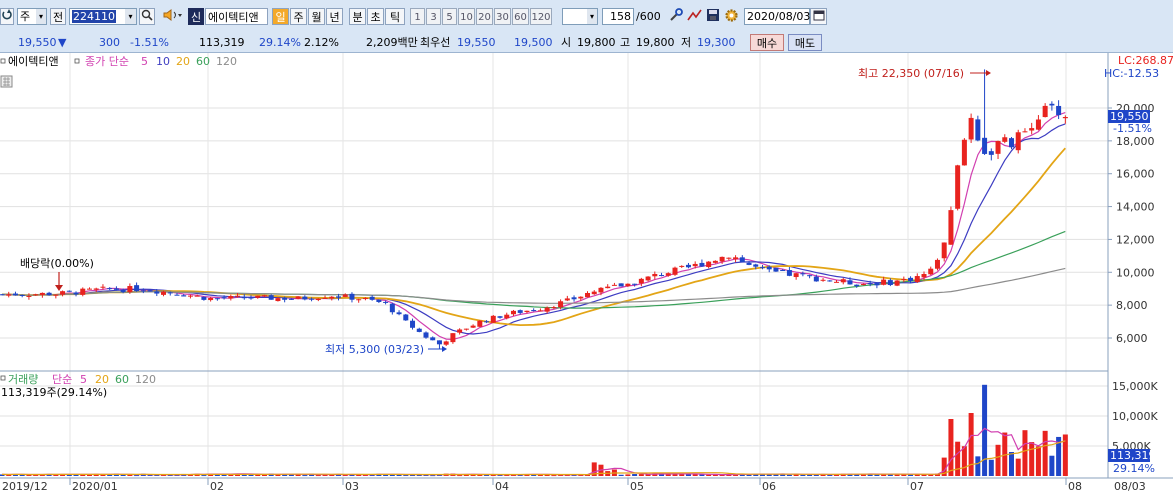 This screenshot has width=1173, height=498. What do you see at coordinates (712, 16) in the screenshot?
I see `save-icon` at bounding box center [712, 16].